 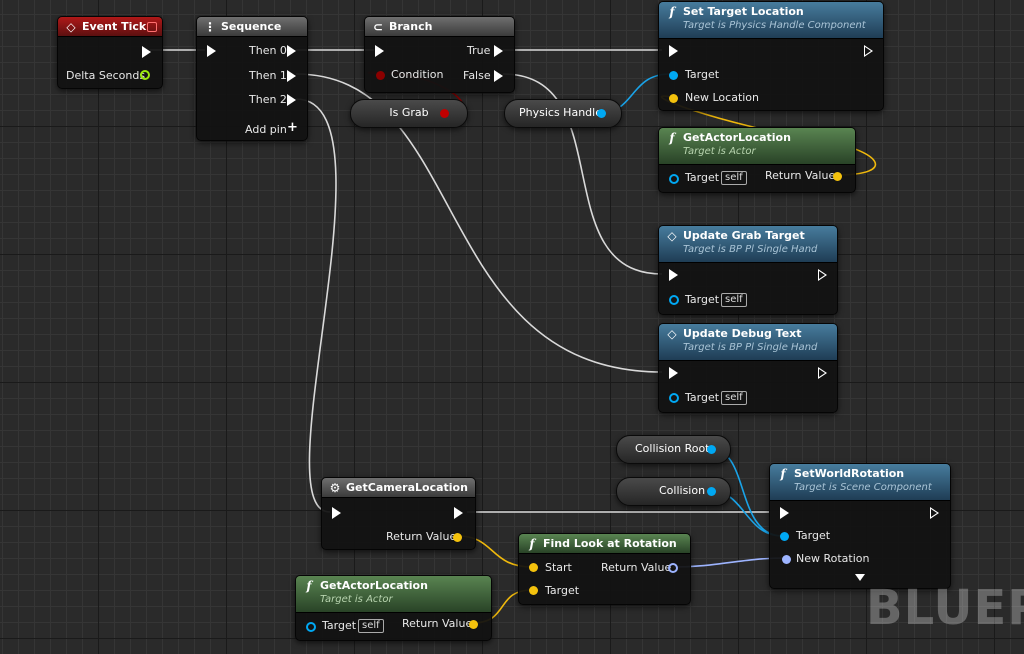 I want to click on then0-label: Then 0, so click(x=268, y=50).